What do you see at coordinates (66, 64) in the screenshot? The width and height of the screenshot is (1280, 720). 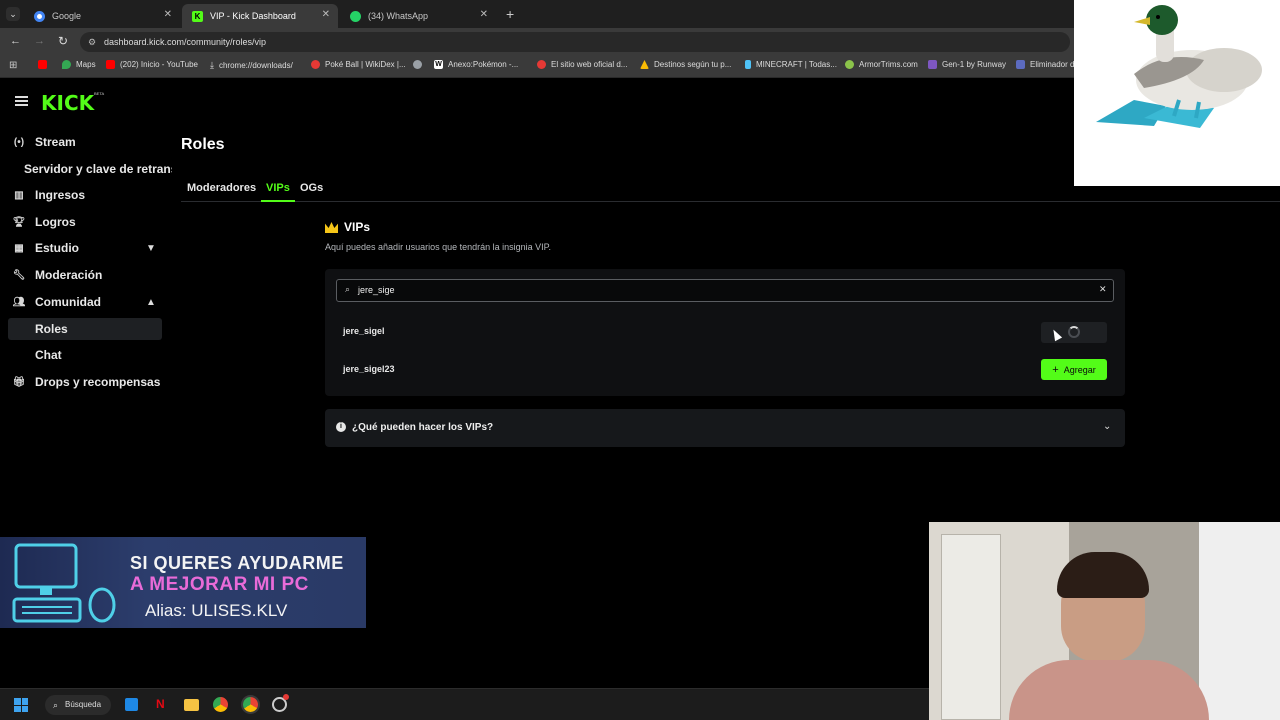 I see `maps-icon` at bounding box center [66, 64].